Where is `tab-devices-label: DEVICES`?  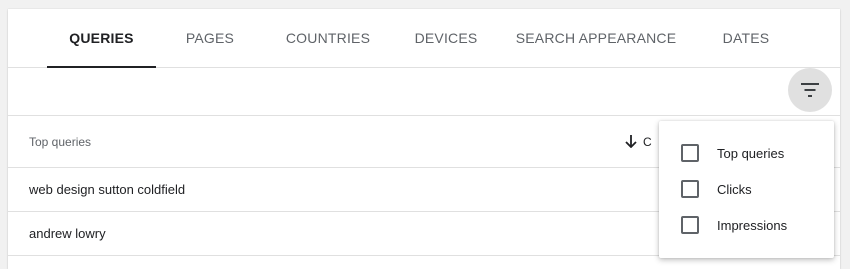 tab-devices-label: DEVICES is located at coordinates (446, 38).